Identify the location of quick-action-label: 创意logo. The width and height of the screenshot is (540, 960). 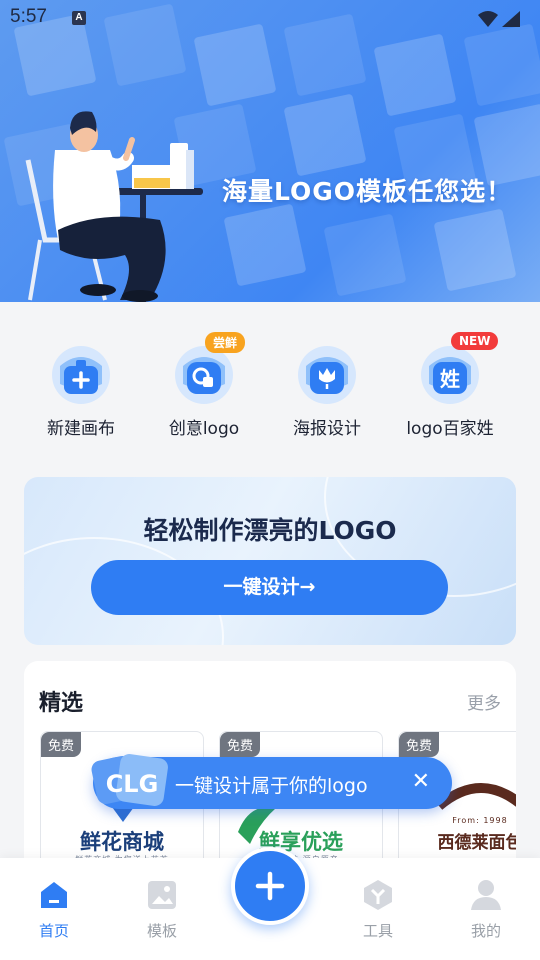
(204, 429).